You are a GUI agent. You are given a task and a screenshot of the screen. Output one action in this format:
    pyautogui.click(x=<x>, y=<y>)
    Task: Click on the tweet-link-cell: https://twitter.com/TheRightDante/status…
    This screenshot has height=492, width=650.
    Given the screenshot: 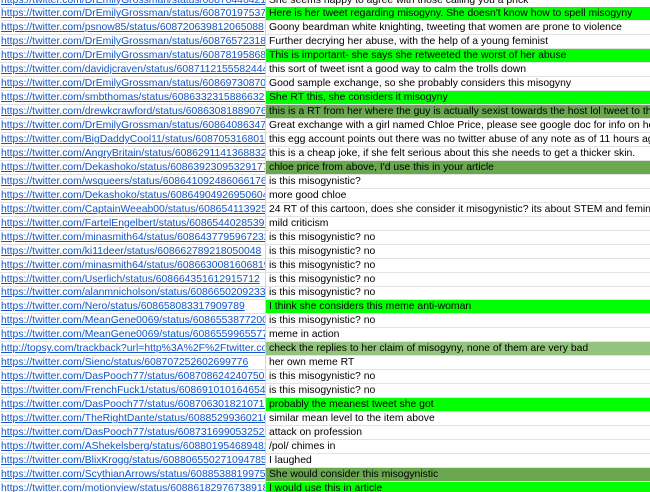 What is the action you would take?
    pyautogui.click(x=133, y=418)
    